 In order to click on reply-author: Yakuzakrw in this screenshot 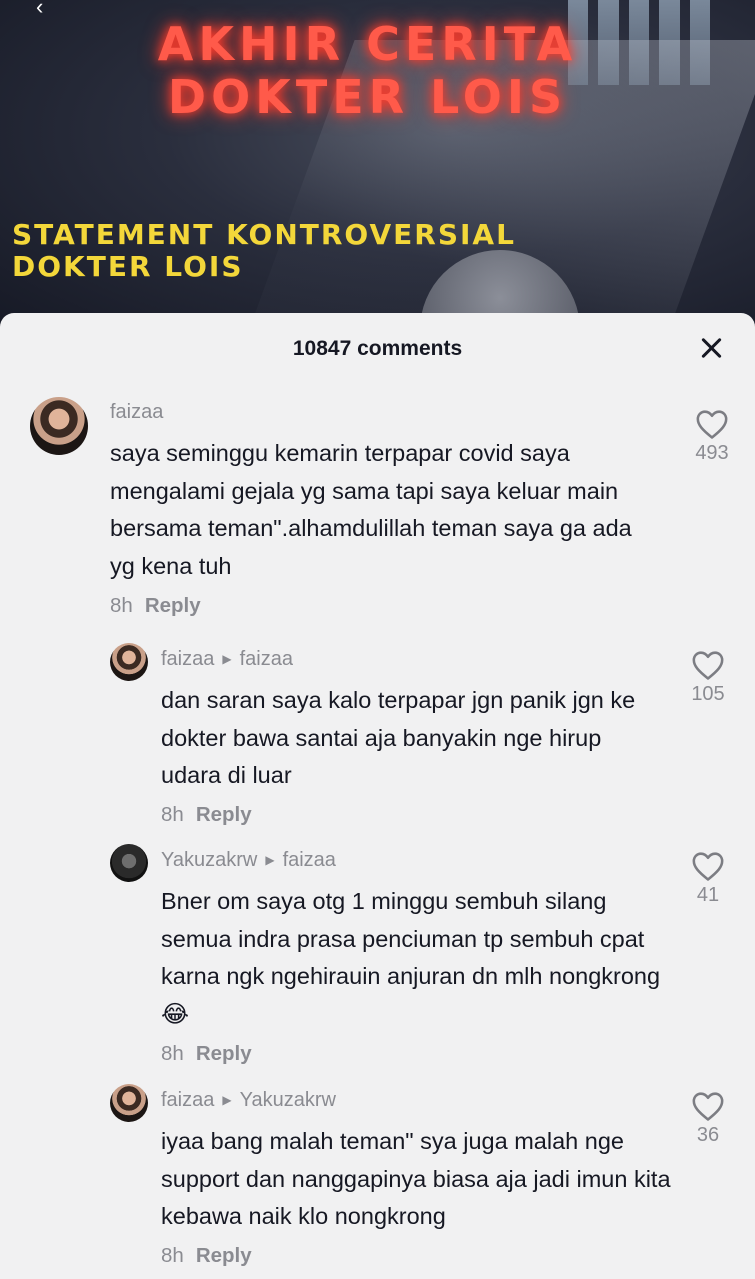, I will do `click(209, 860)`.